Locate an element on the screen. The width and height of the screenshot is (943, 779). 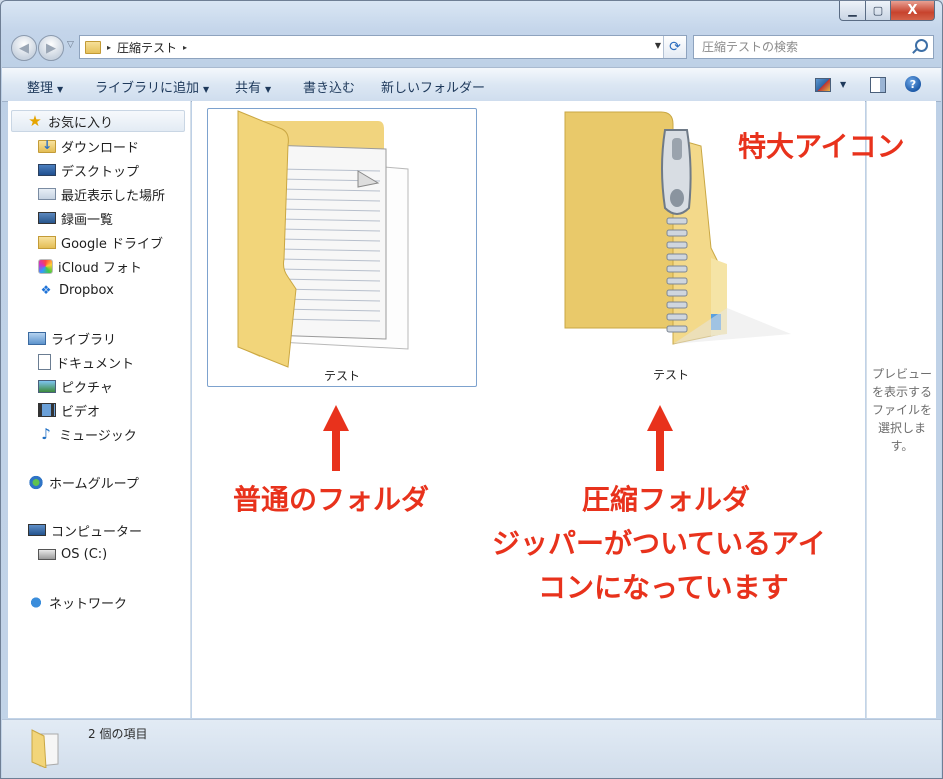
sidebar-item-homegroup: ホームグループ is located at coordinates (83, 482).